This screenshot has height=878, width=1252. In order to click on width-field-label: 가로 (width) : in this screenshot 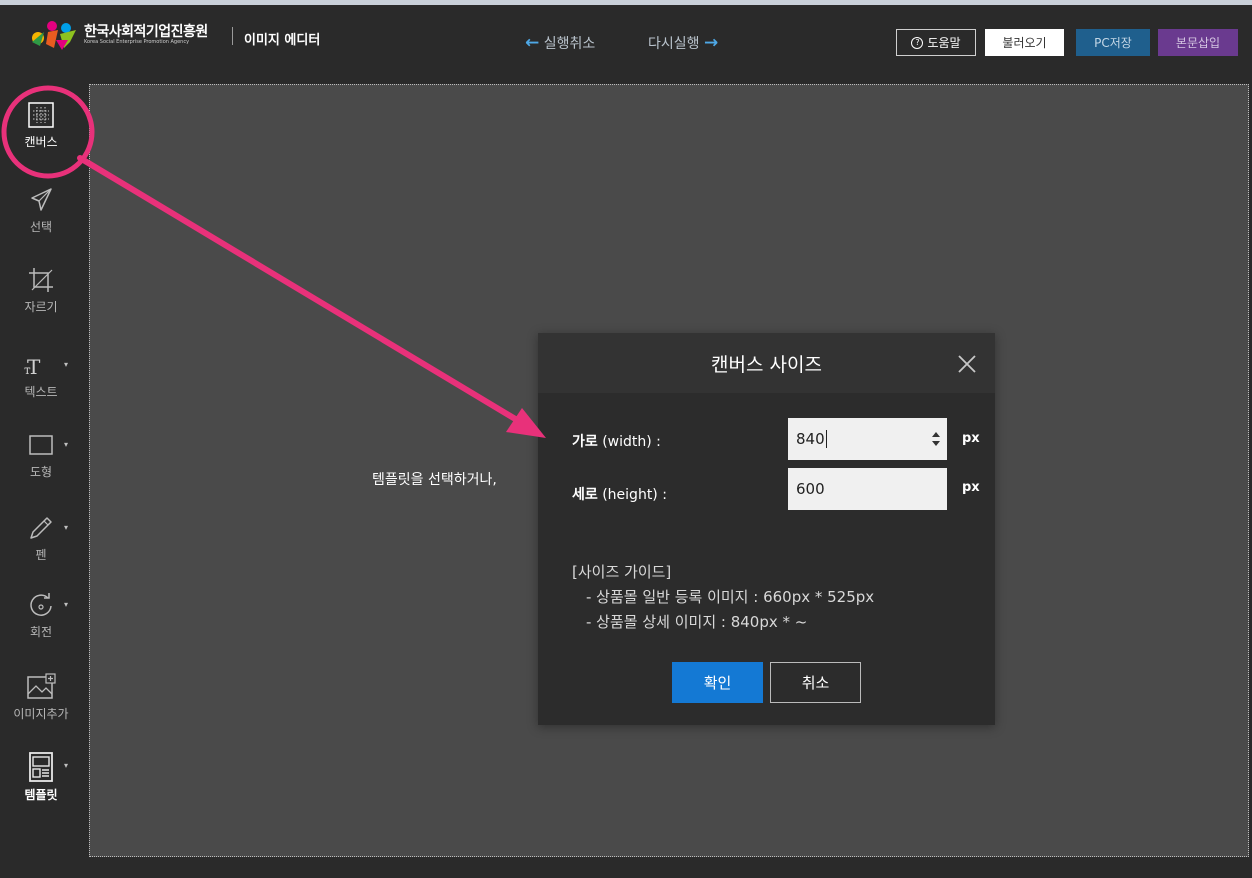, I will do `click(616, 441)`.